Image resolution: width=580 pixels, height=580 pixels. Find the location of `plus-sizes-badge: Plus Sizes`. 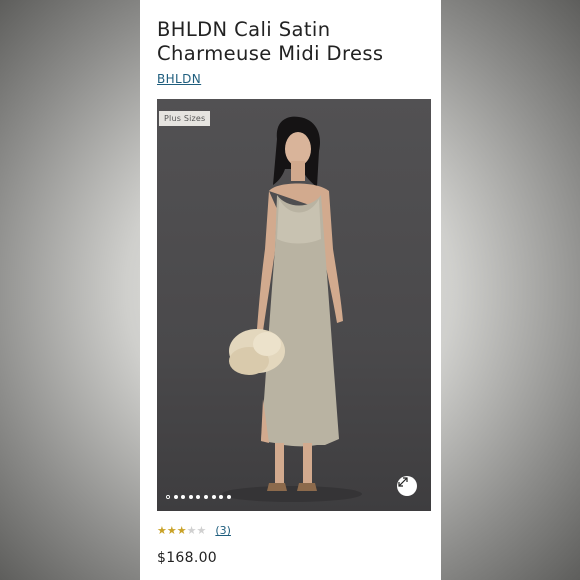

plus-sizes-badge: Plus Sizes is located at coordinates (185, 118).